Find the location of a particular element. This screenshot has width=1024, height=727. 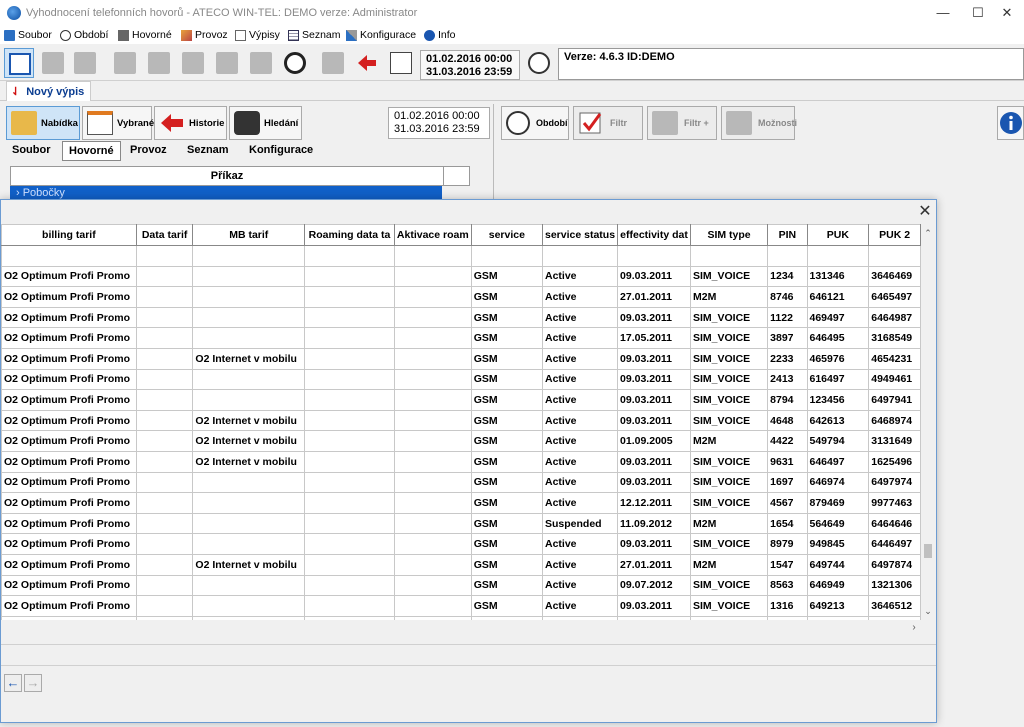

table-row is located at coordinates (461, 256).